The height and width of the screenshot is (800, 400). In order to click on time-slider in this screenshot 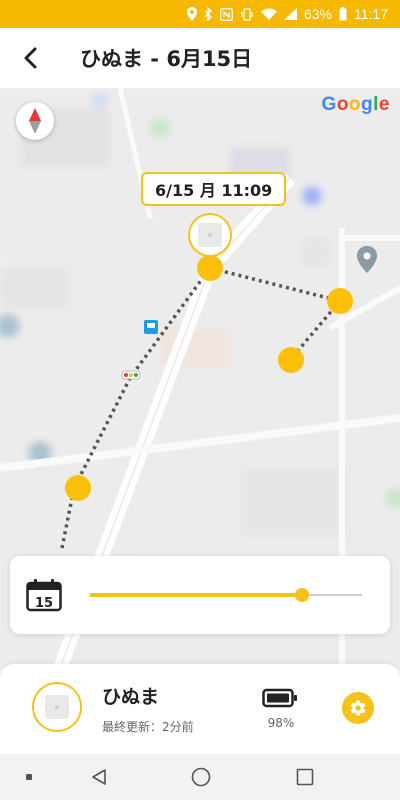, I will do `click(226, 595)`.